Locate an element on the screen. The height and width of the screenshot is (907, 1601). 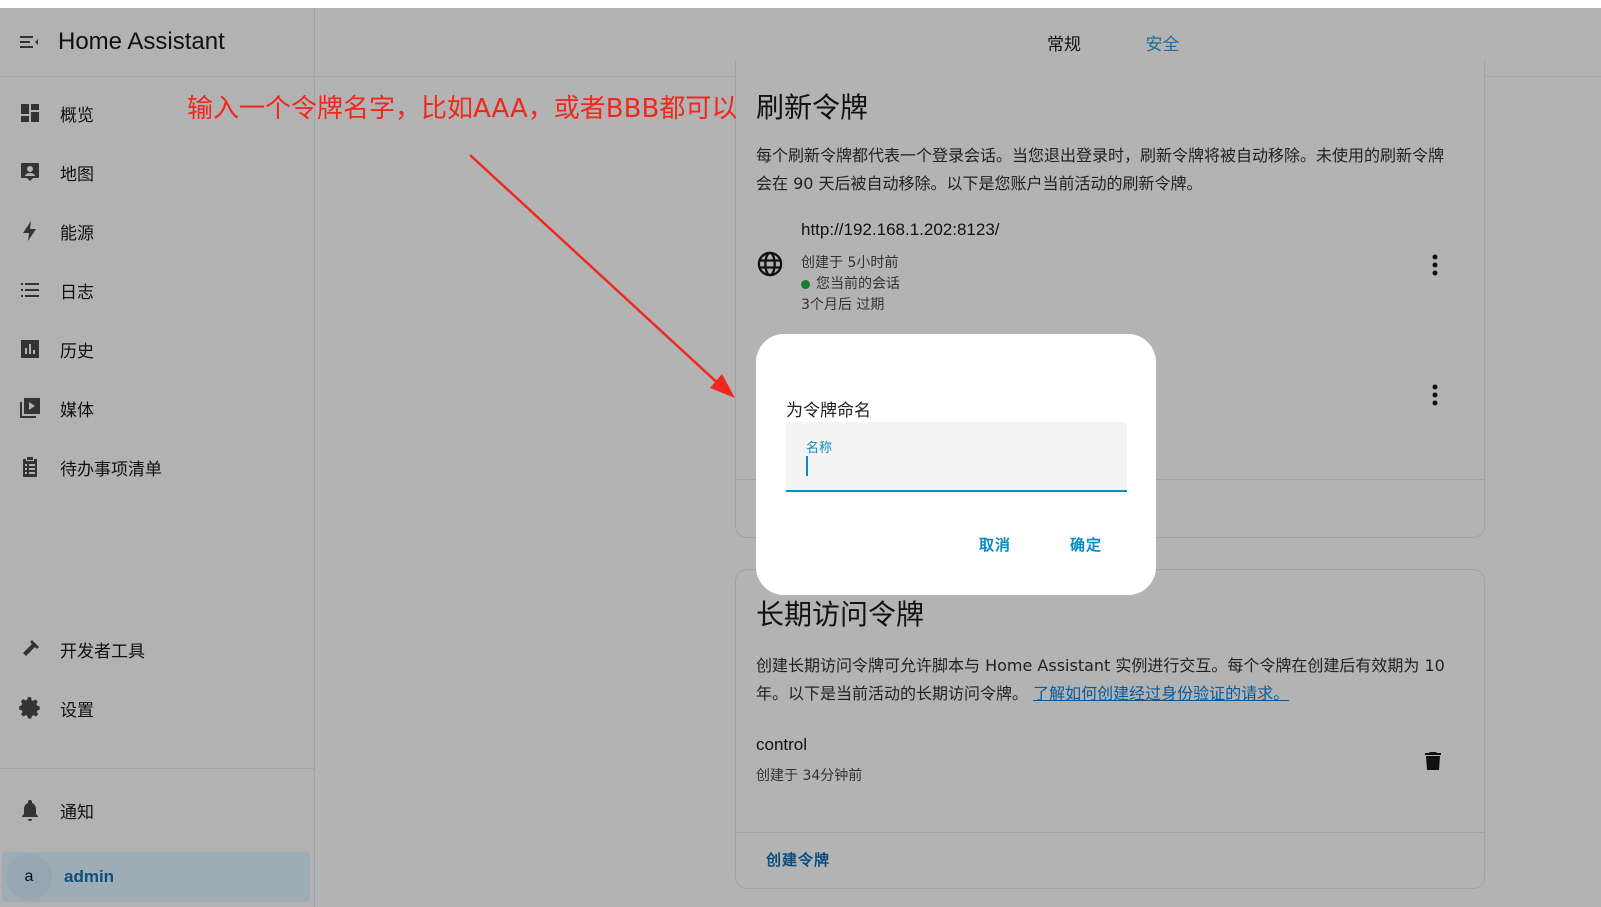
bell-icon is located at coordinates (30, 810).